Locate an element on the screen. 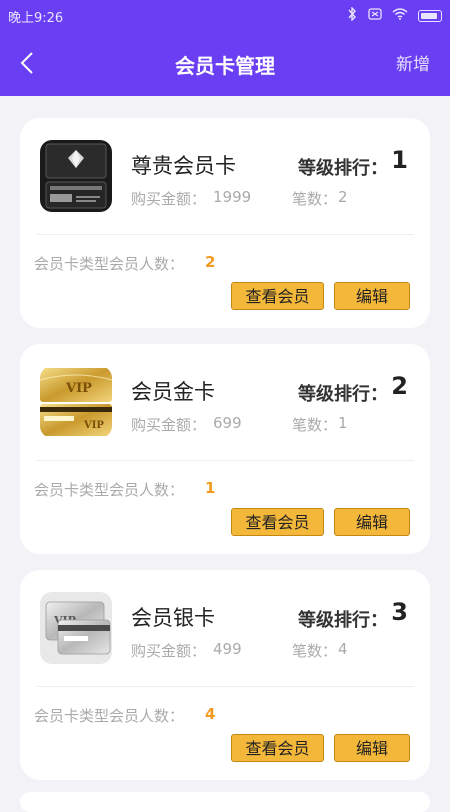  card-name: 尊贵会员卡 is located at coordinates (183, 166).